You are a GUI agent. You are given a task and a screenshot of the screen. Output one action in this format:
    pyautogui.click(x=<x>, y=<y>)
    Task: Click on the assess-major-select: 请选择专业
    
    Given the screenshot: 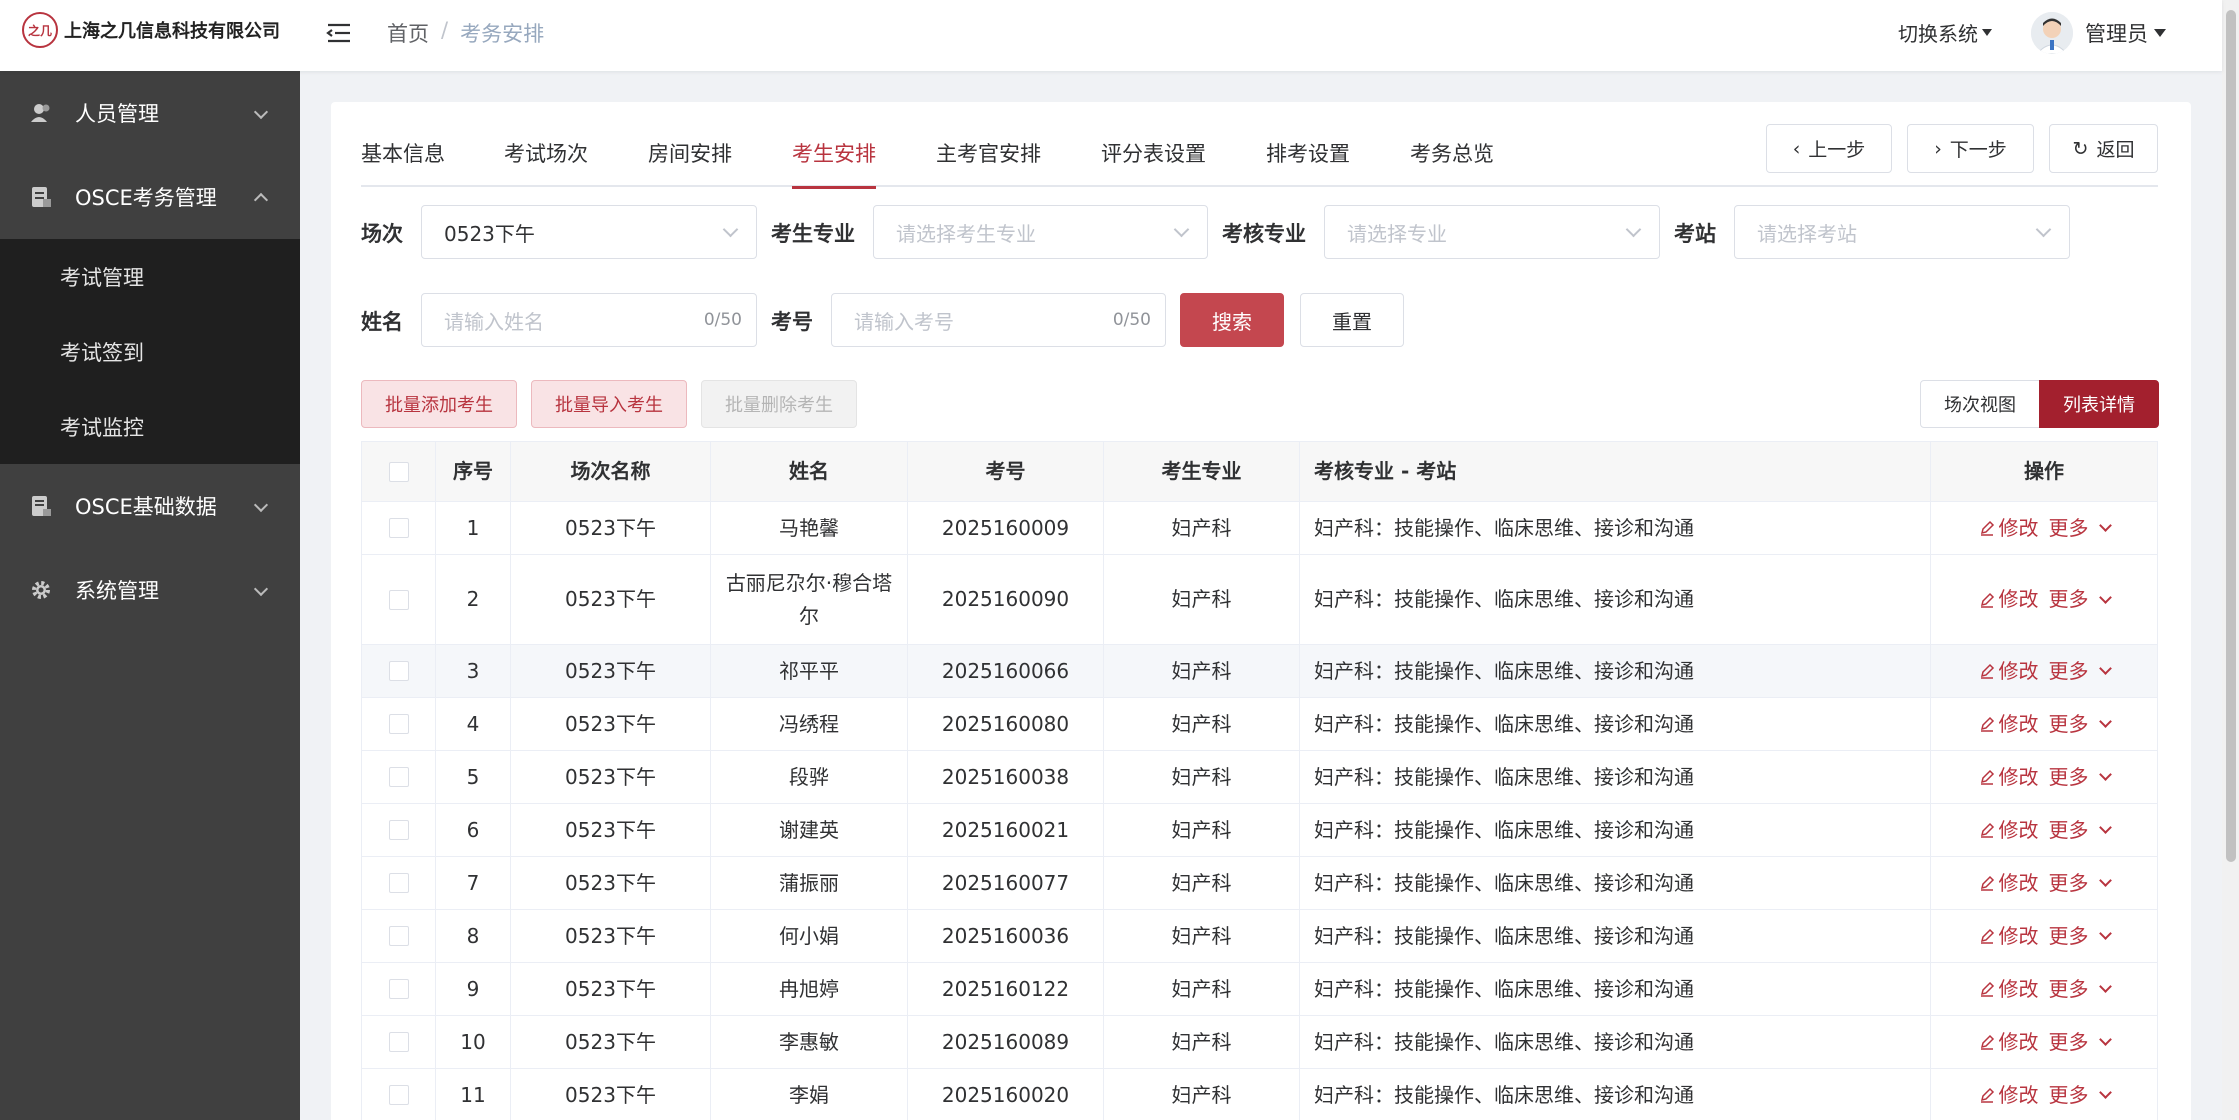 What is the action you would take?
    pyautogui.click(x=1492, y=232)
    